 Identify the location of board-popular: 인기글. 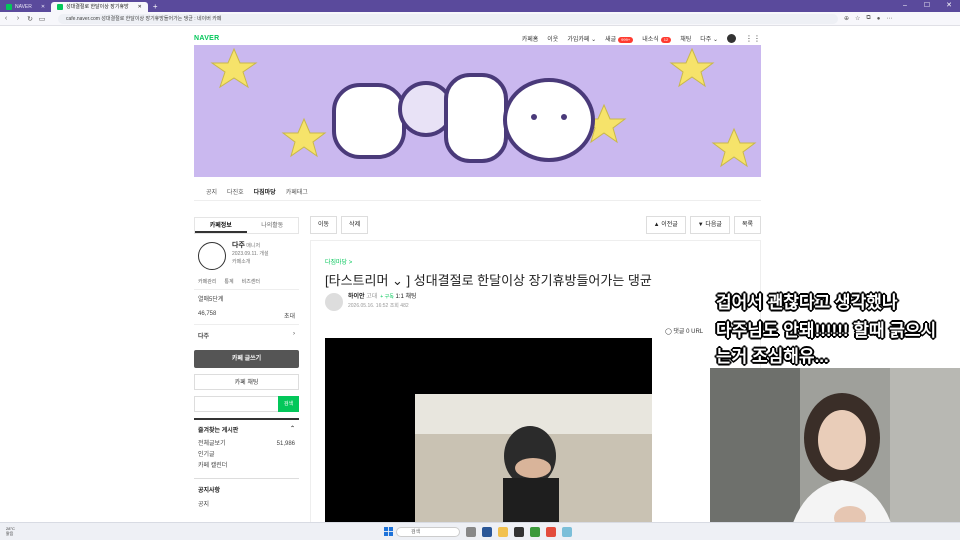
(246, 455).